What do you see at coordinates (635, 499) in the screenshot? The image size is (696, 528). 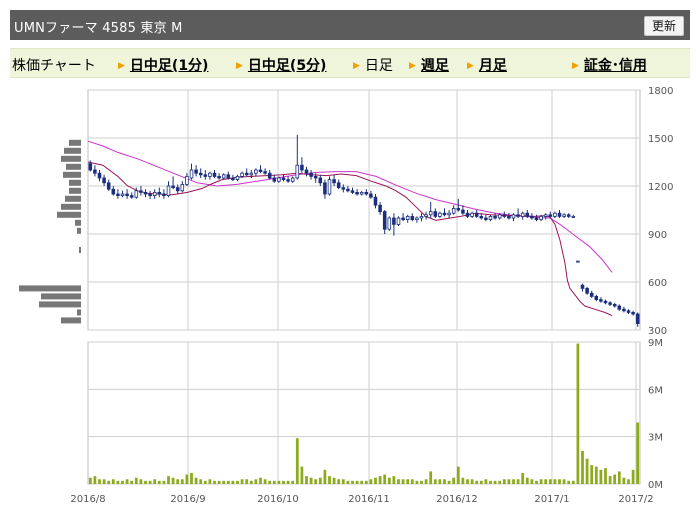 I see `x-tick-label: 2017/2` at bounding box center [635, 499].